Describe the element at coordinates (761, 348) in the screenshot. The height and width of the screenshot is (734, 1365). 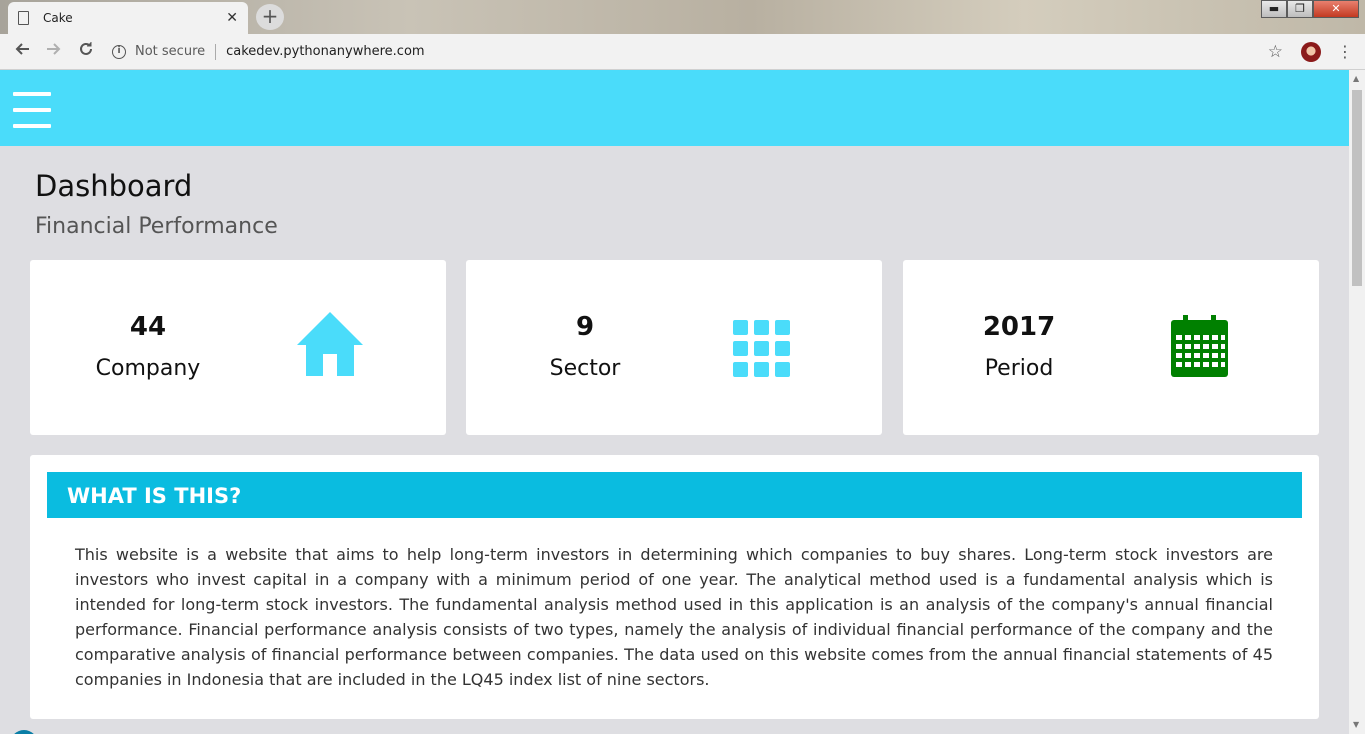
I see `grid-icon` at that location.